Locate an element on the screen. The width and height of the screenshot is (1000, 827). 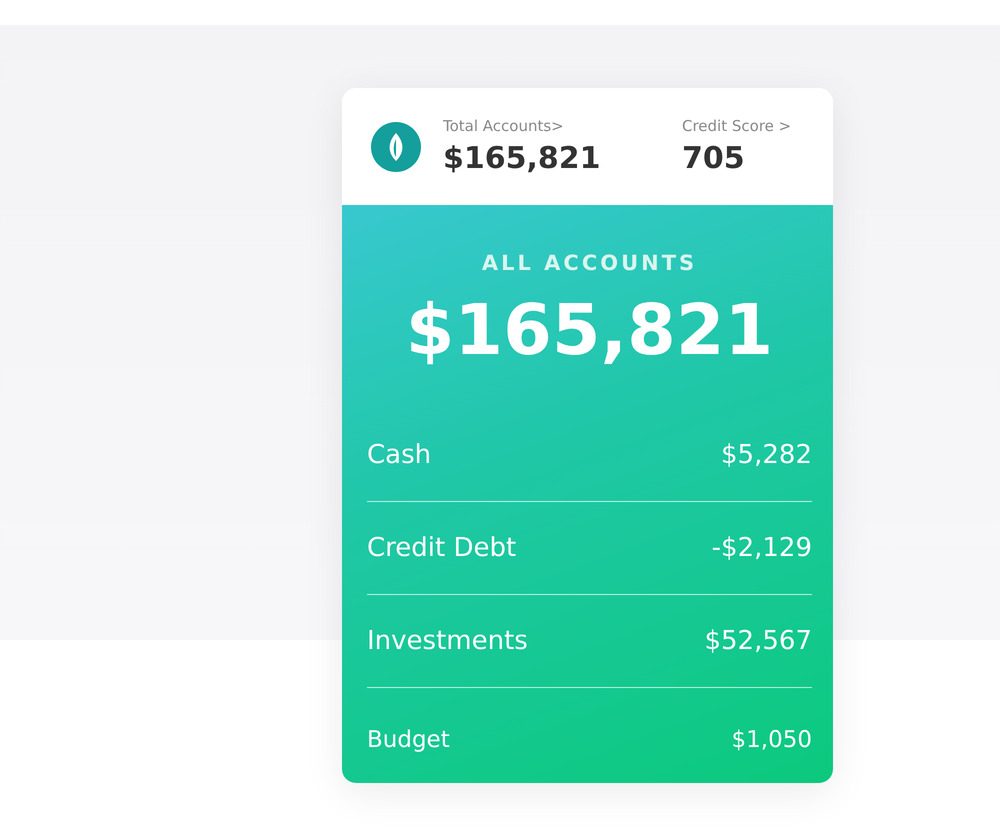
account-label: Credit Debt is located at coordinates (441, 548).